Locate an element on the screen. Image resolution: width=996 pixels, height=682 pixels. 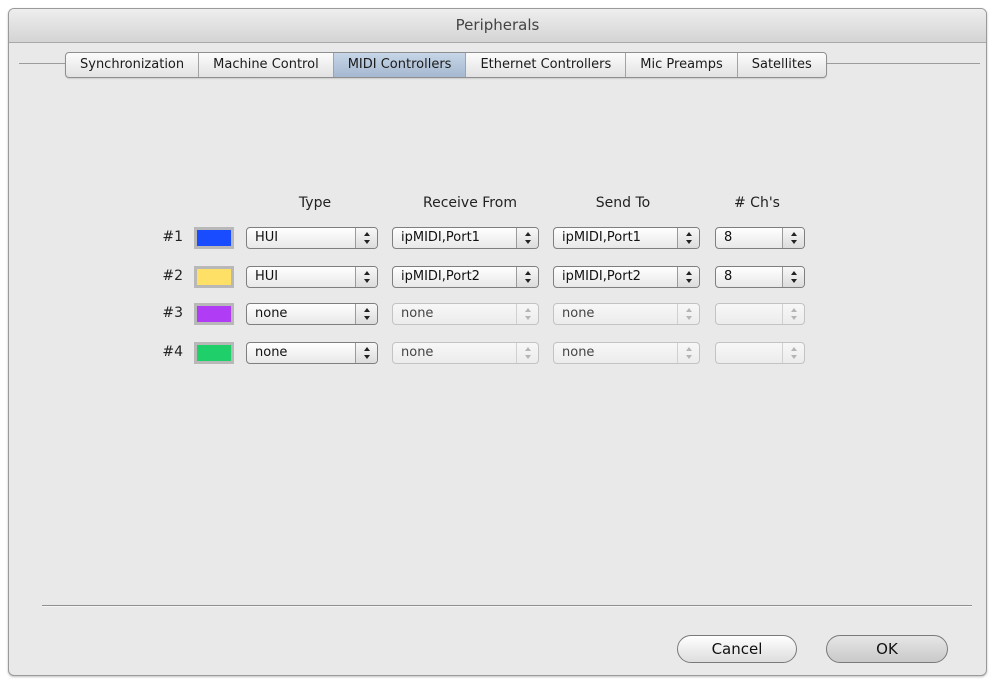
controller-label-1: #1 is located at coordinates (172, 237).